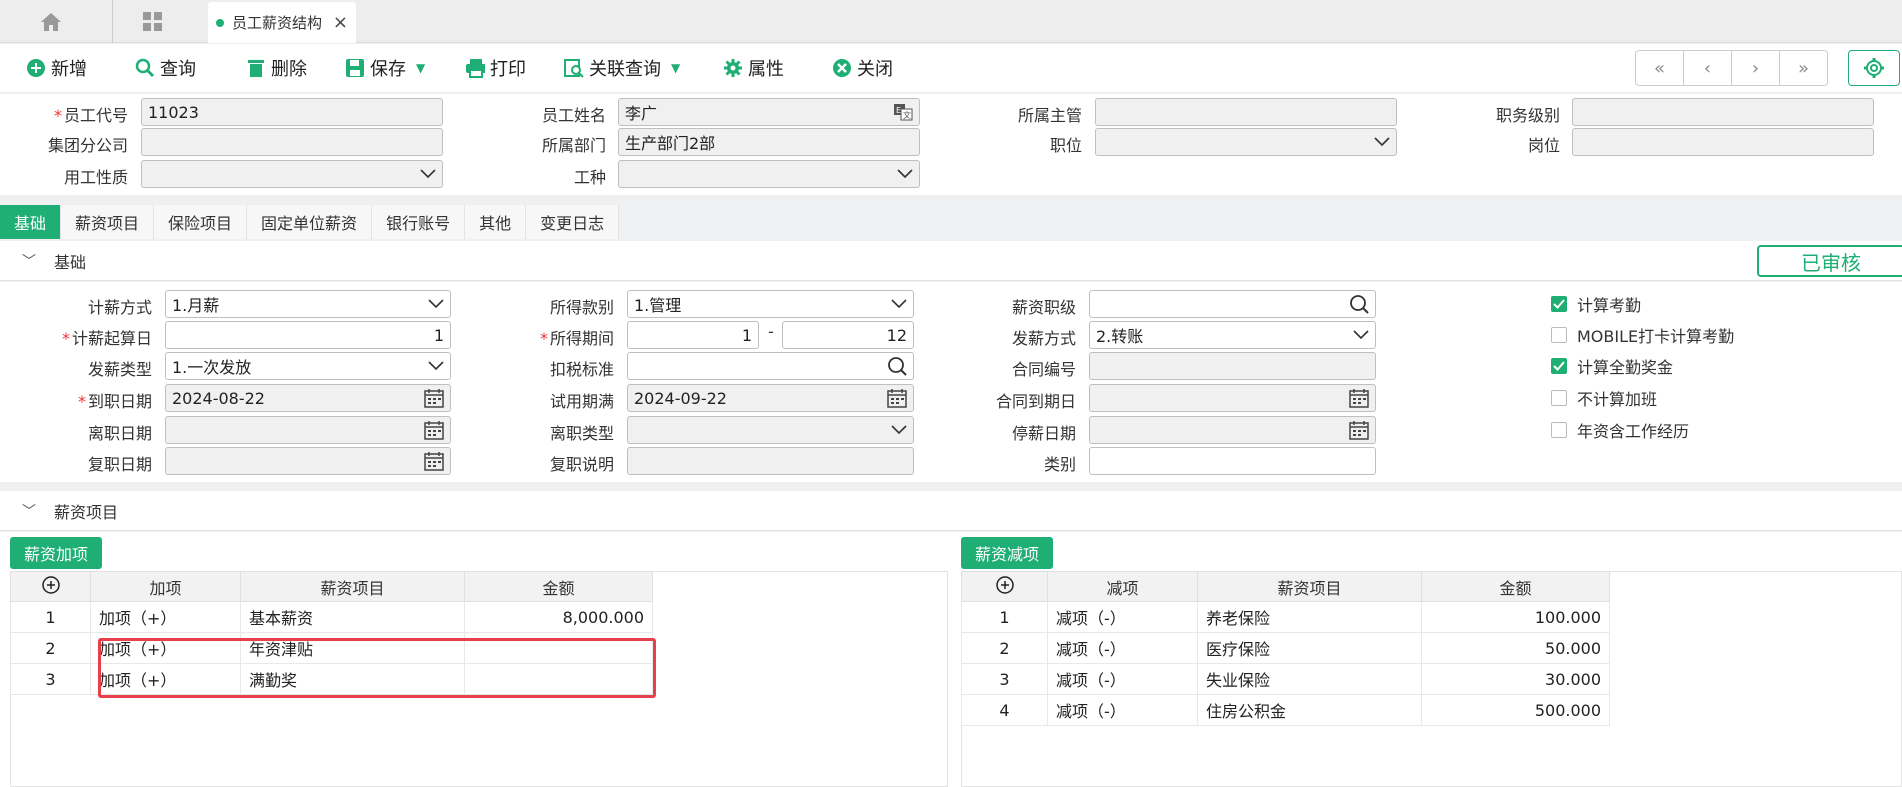 The height and width of the screenshot is (787, 1902). Describe the element at coordinates (331, 617) in the screenshot. I see `table-row: 1 加项（+） 基本薪资 8,000.000` at that location.